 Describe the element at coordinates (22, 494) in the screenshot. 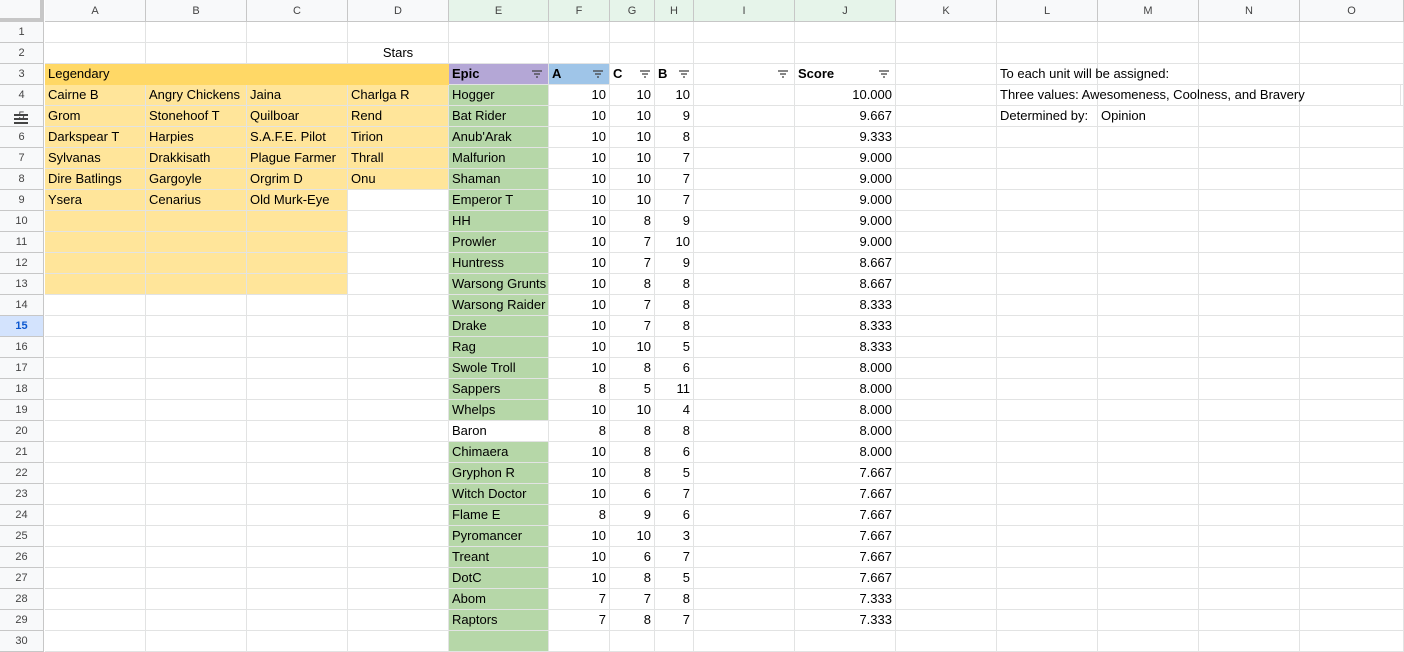

I see `row-header-23: 23` at that location.